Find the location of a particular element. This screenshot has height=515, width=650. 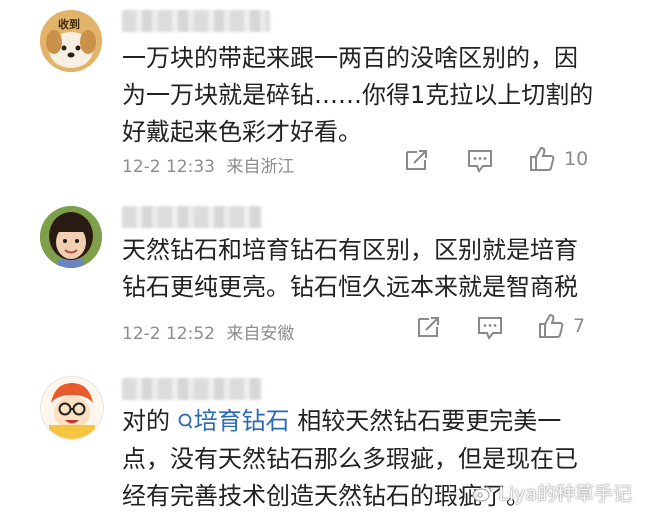

weibo-logo-icon is located at coordinates (482, 493).